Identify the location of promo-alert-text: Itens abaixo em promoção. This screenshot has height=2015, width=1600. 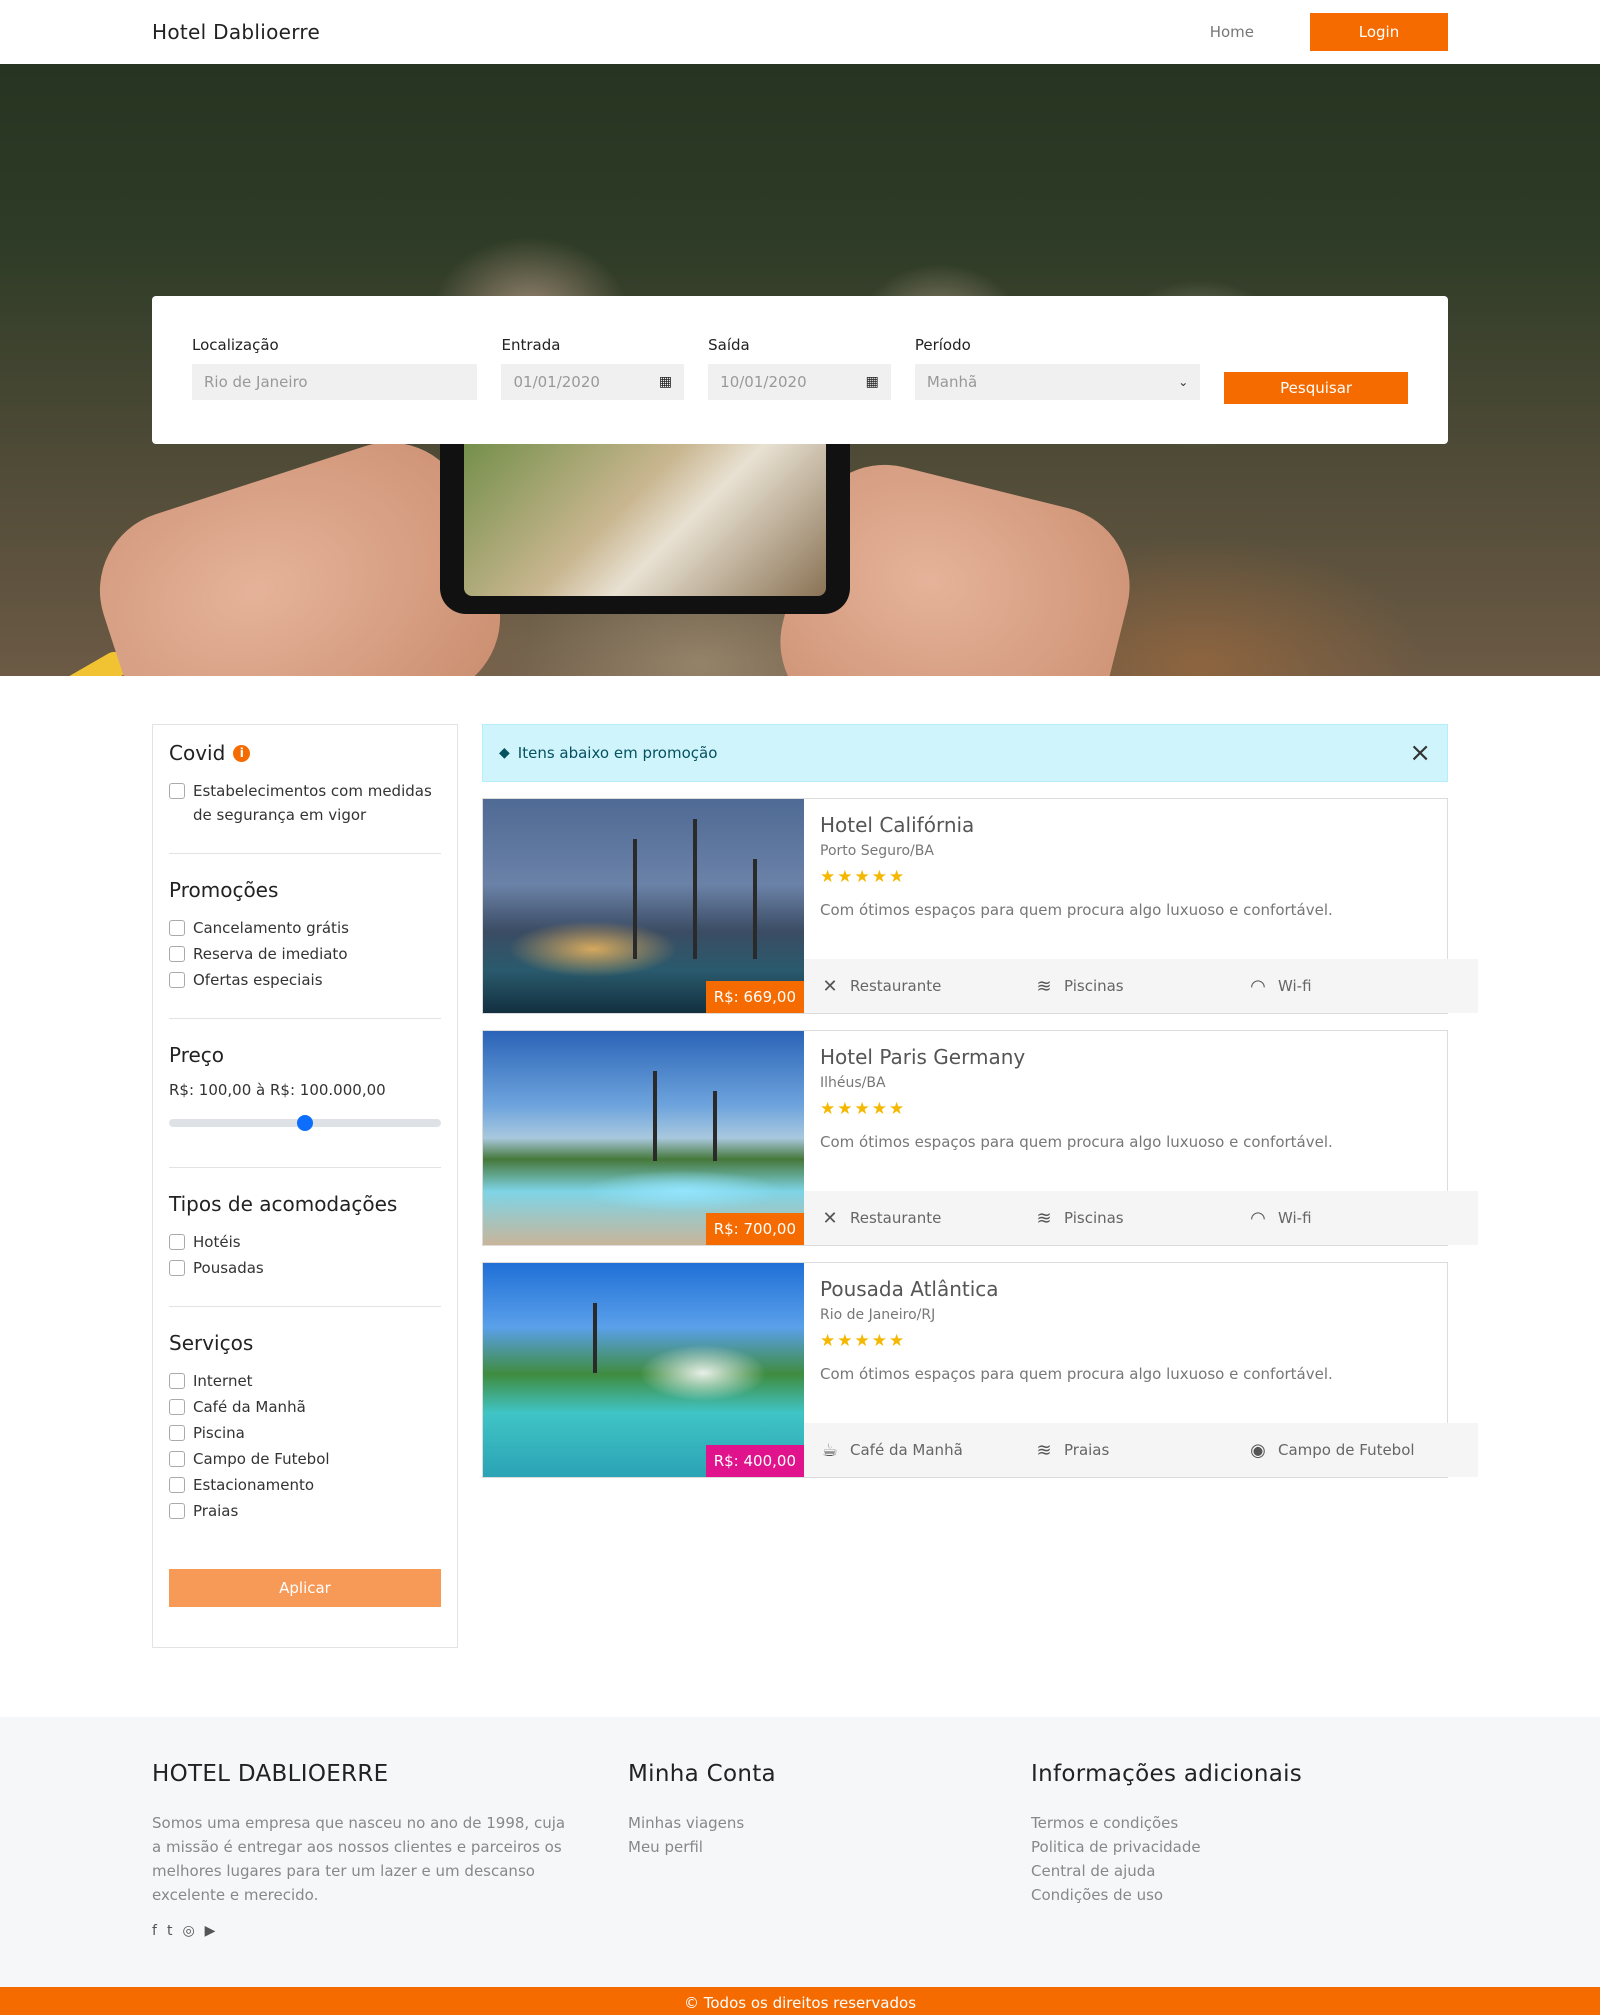
(617, 753).